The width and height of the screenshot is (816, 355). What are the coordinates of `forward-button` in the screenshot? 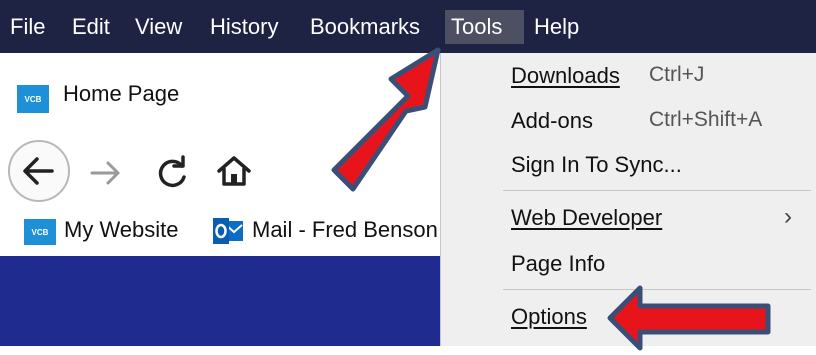 It's located at (106, 173).